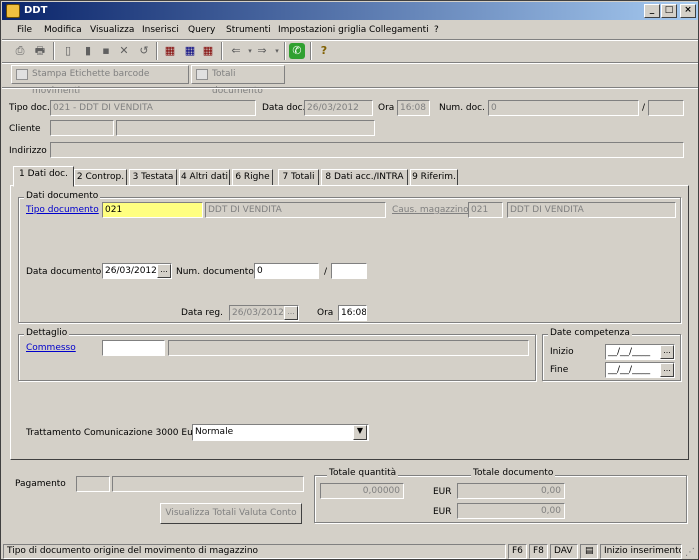  Describe the element at coordinates (106, 51) in the screenshot. I see `save-icon: ▪` at that location.